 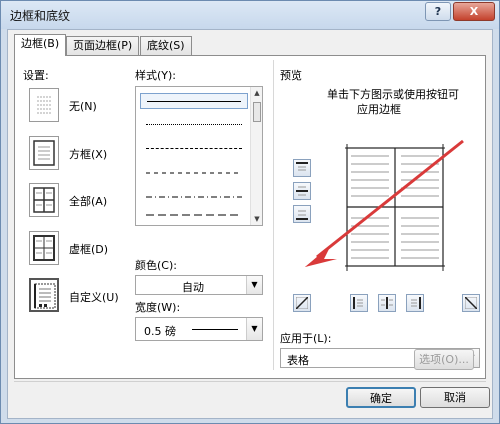 What do you see at coordinates (40, 45) in the screenshot?
I see `tab-borders: 边框(B)` at bounding box center [40, 45].